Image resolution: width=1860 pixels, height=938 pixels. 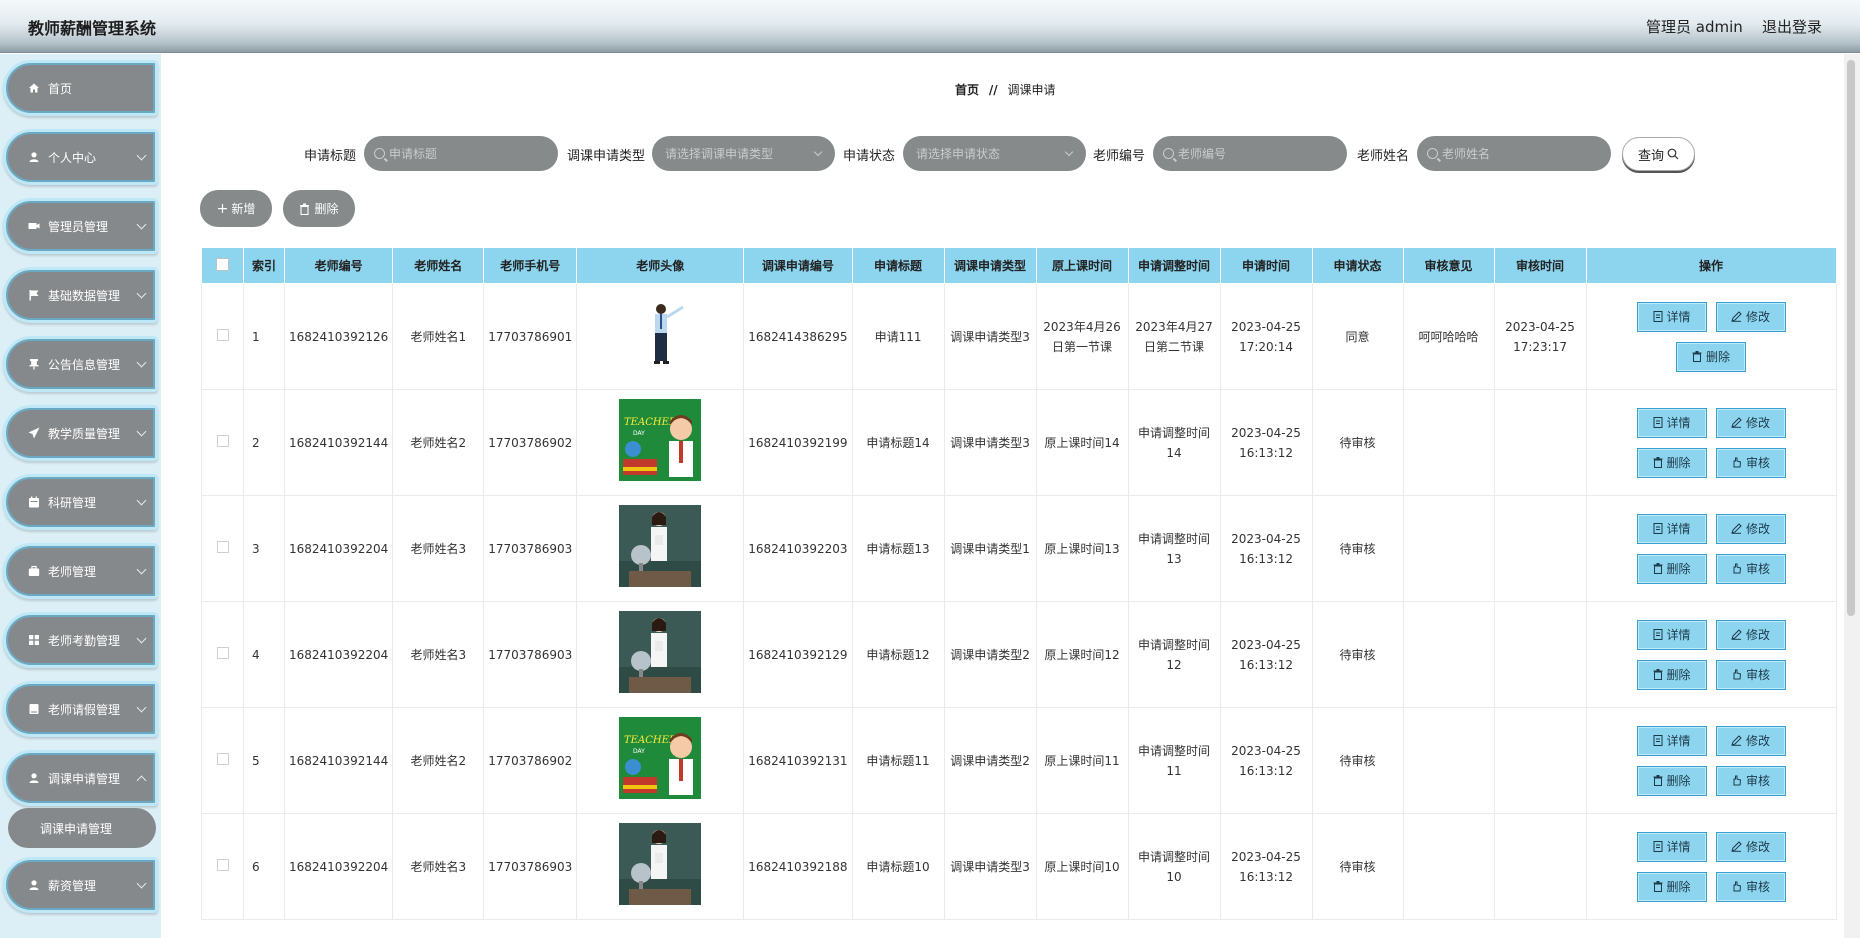 I want to click on status-label: 申请状态, so click(x=869, y=156).